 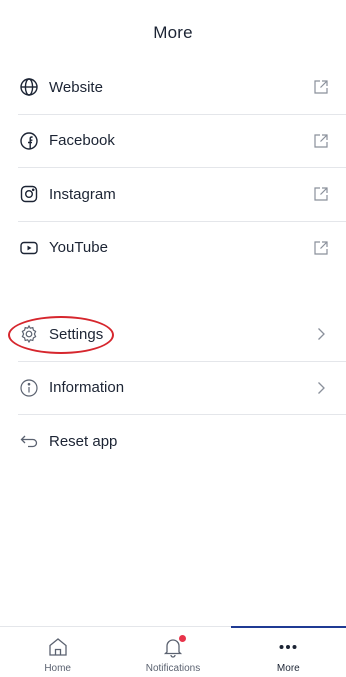 What do you see at coordinates (173, 668) in the screenshot?
I see `tab-notifications-label: Notifications` at bounding box center [173, 668].